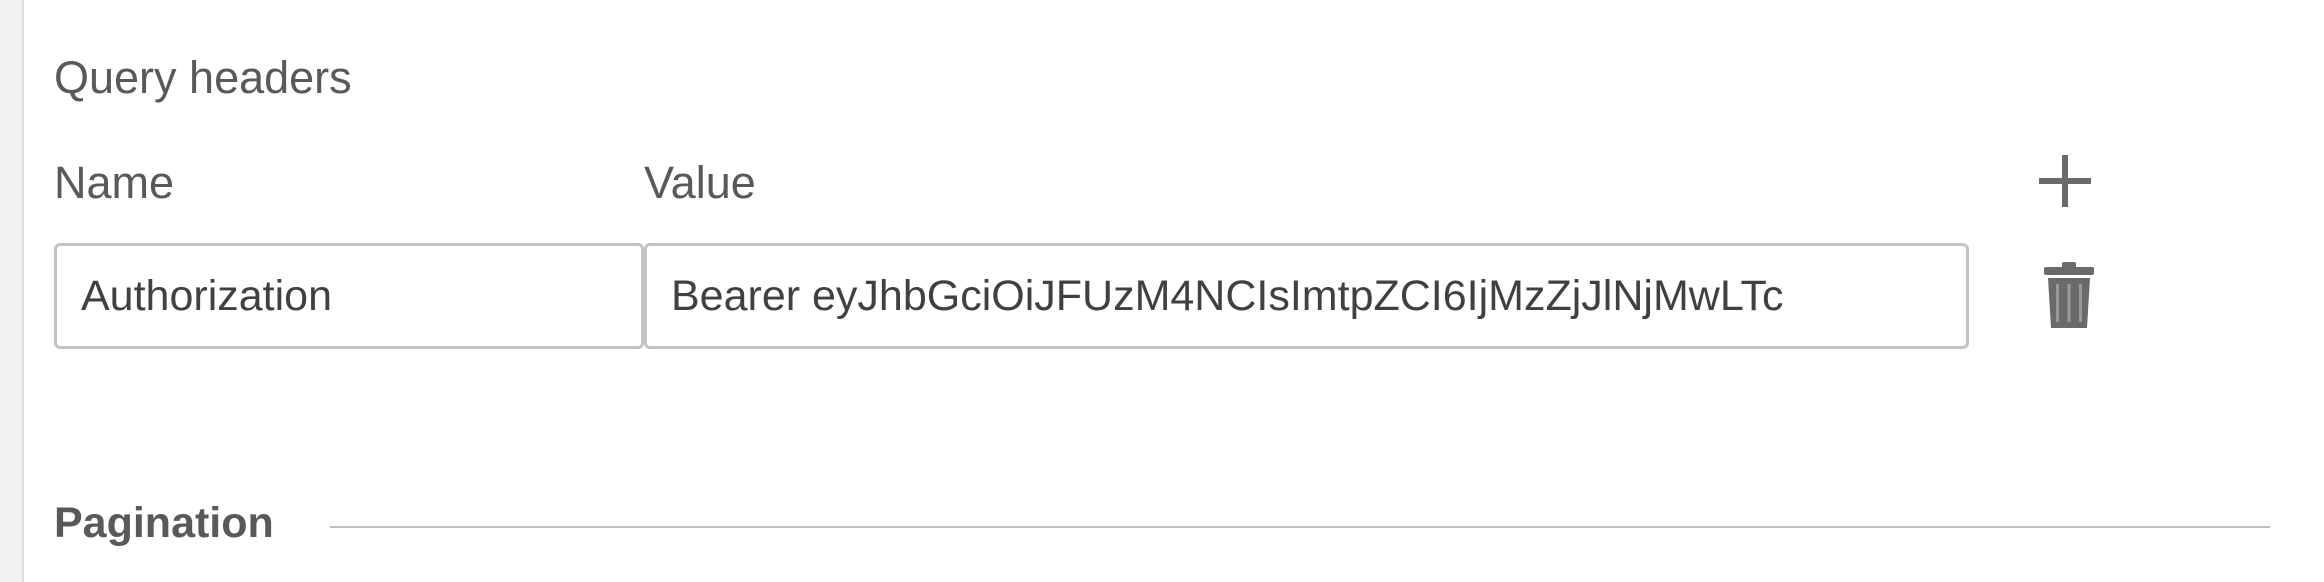 The image size is (2324, 582). I want to click on delete-header-button, so click(2069, 296).